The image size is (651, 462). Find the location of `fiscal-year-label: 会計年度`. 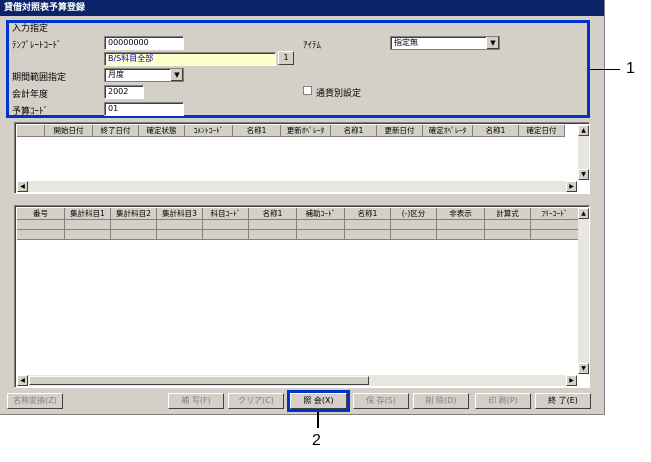

fiscal-year-label: 会計年度 is located at coordinates (30, 95).